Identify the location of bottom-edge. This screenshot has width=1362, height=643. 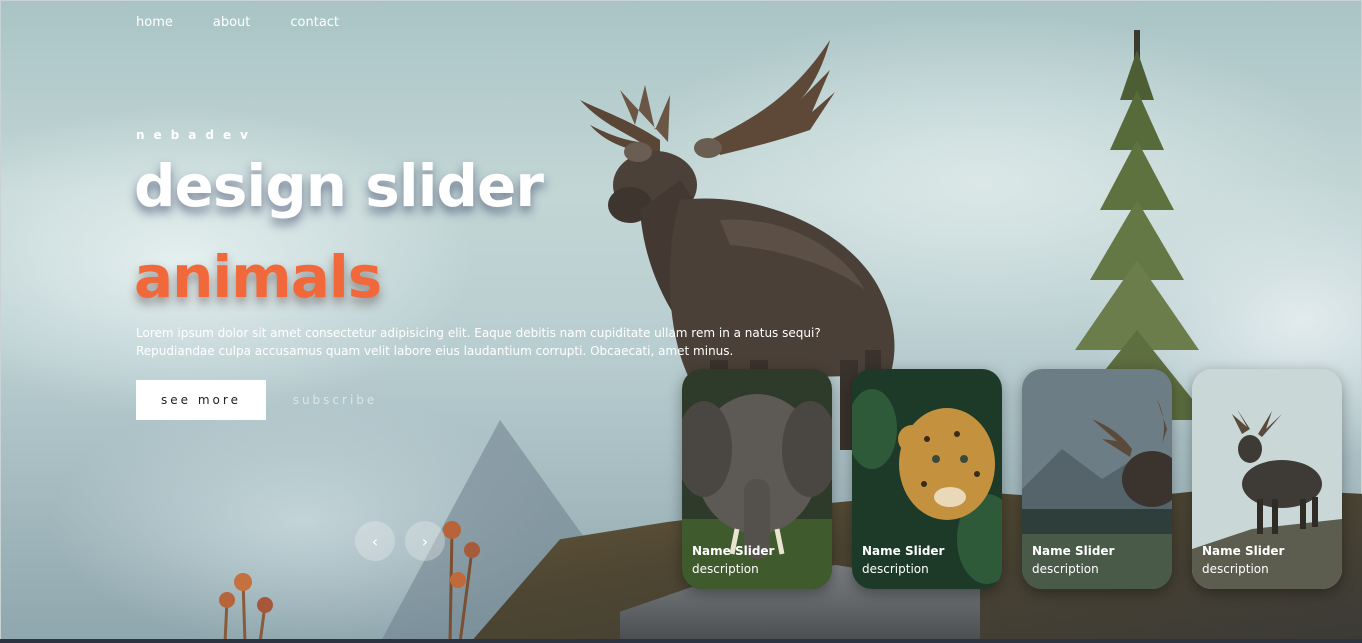
(681, 641).